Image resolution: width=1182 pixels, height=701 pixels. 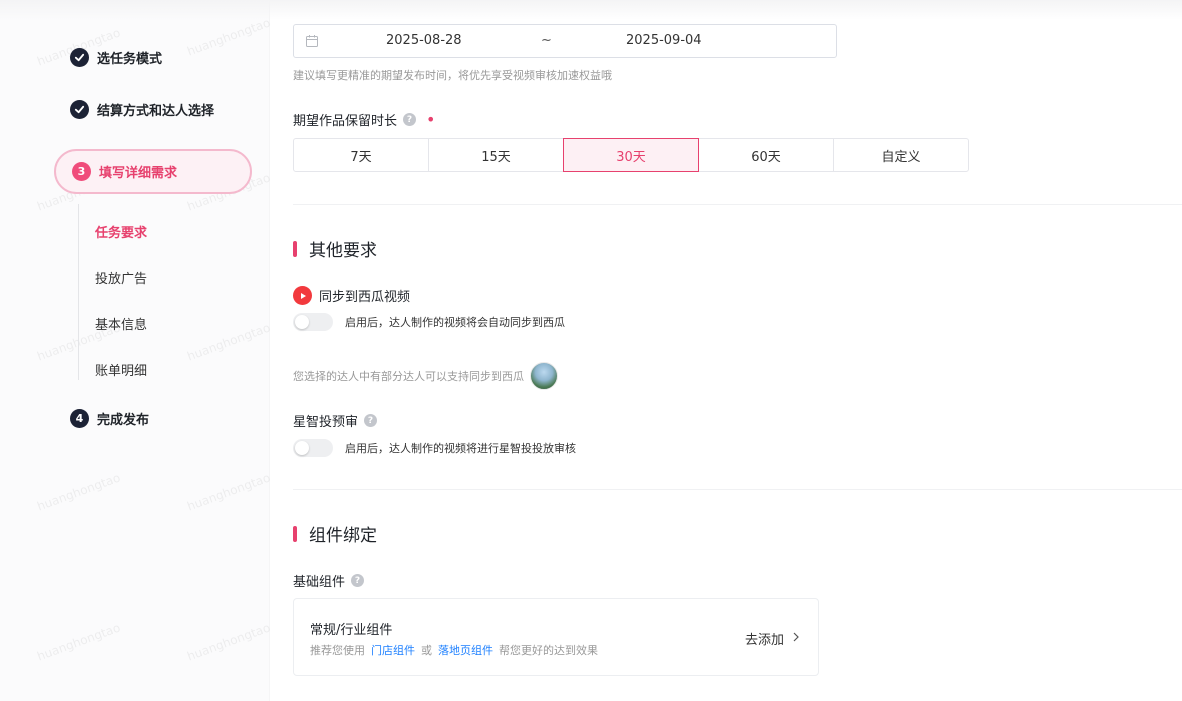 What do you see at coordinates (452, 75) in the screenshot?
I see `date-hint: 建议填写更精准的期望发布时间，将优先享受视频审核加速权益哦` at bounding box center [452, 75].